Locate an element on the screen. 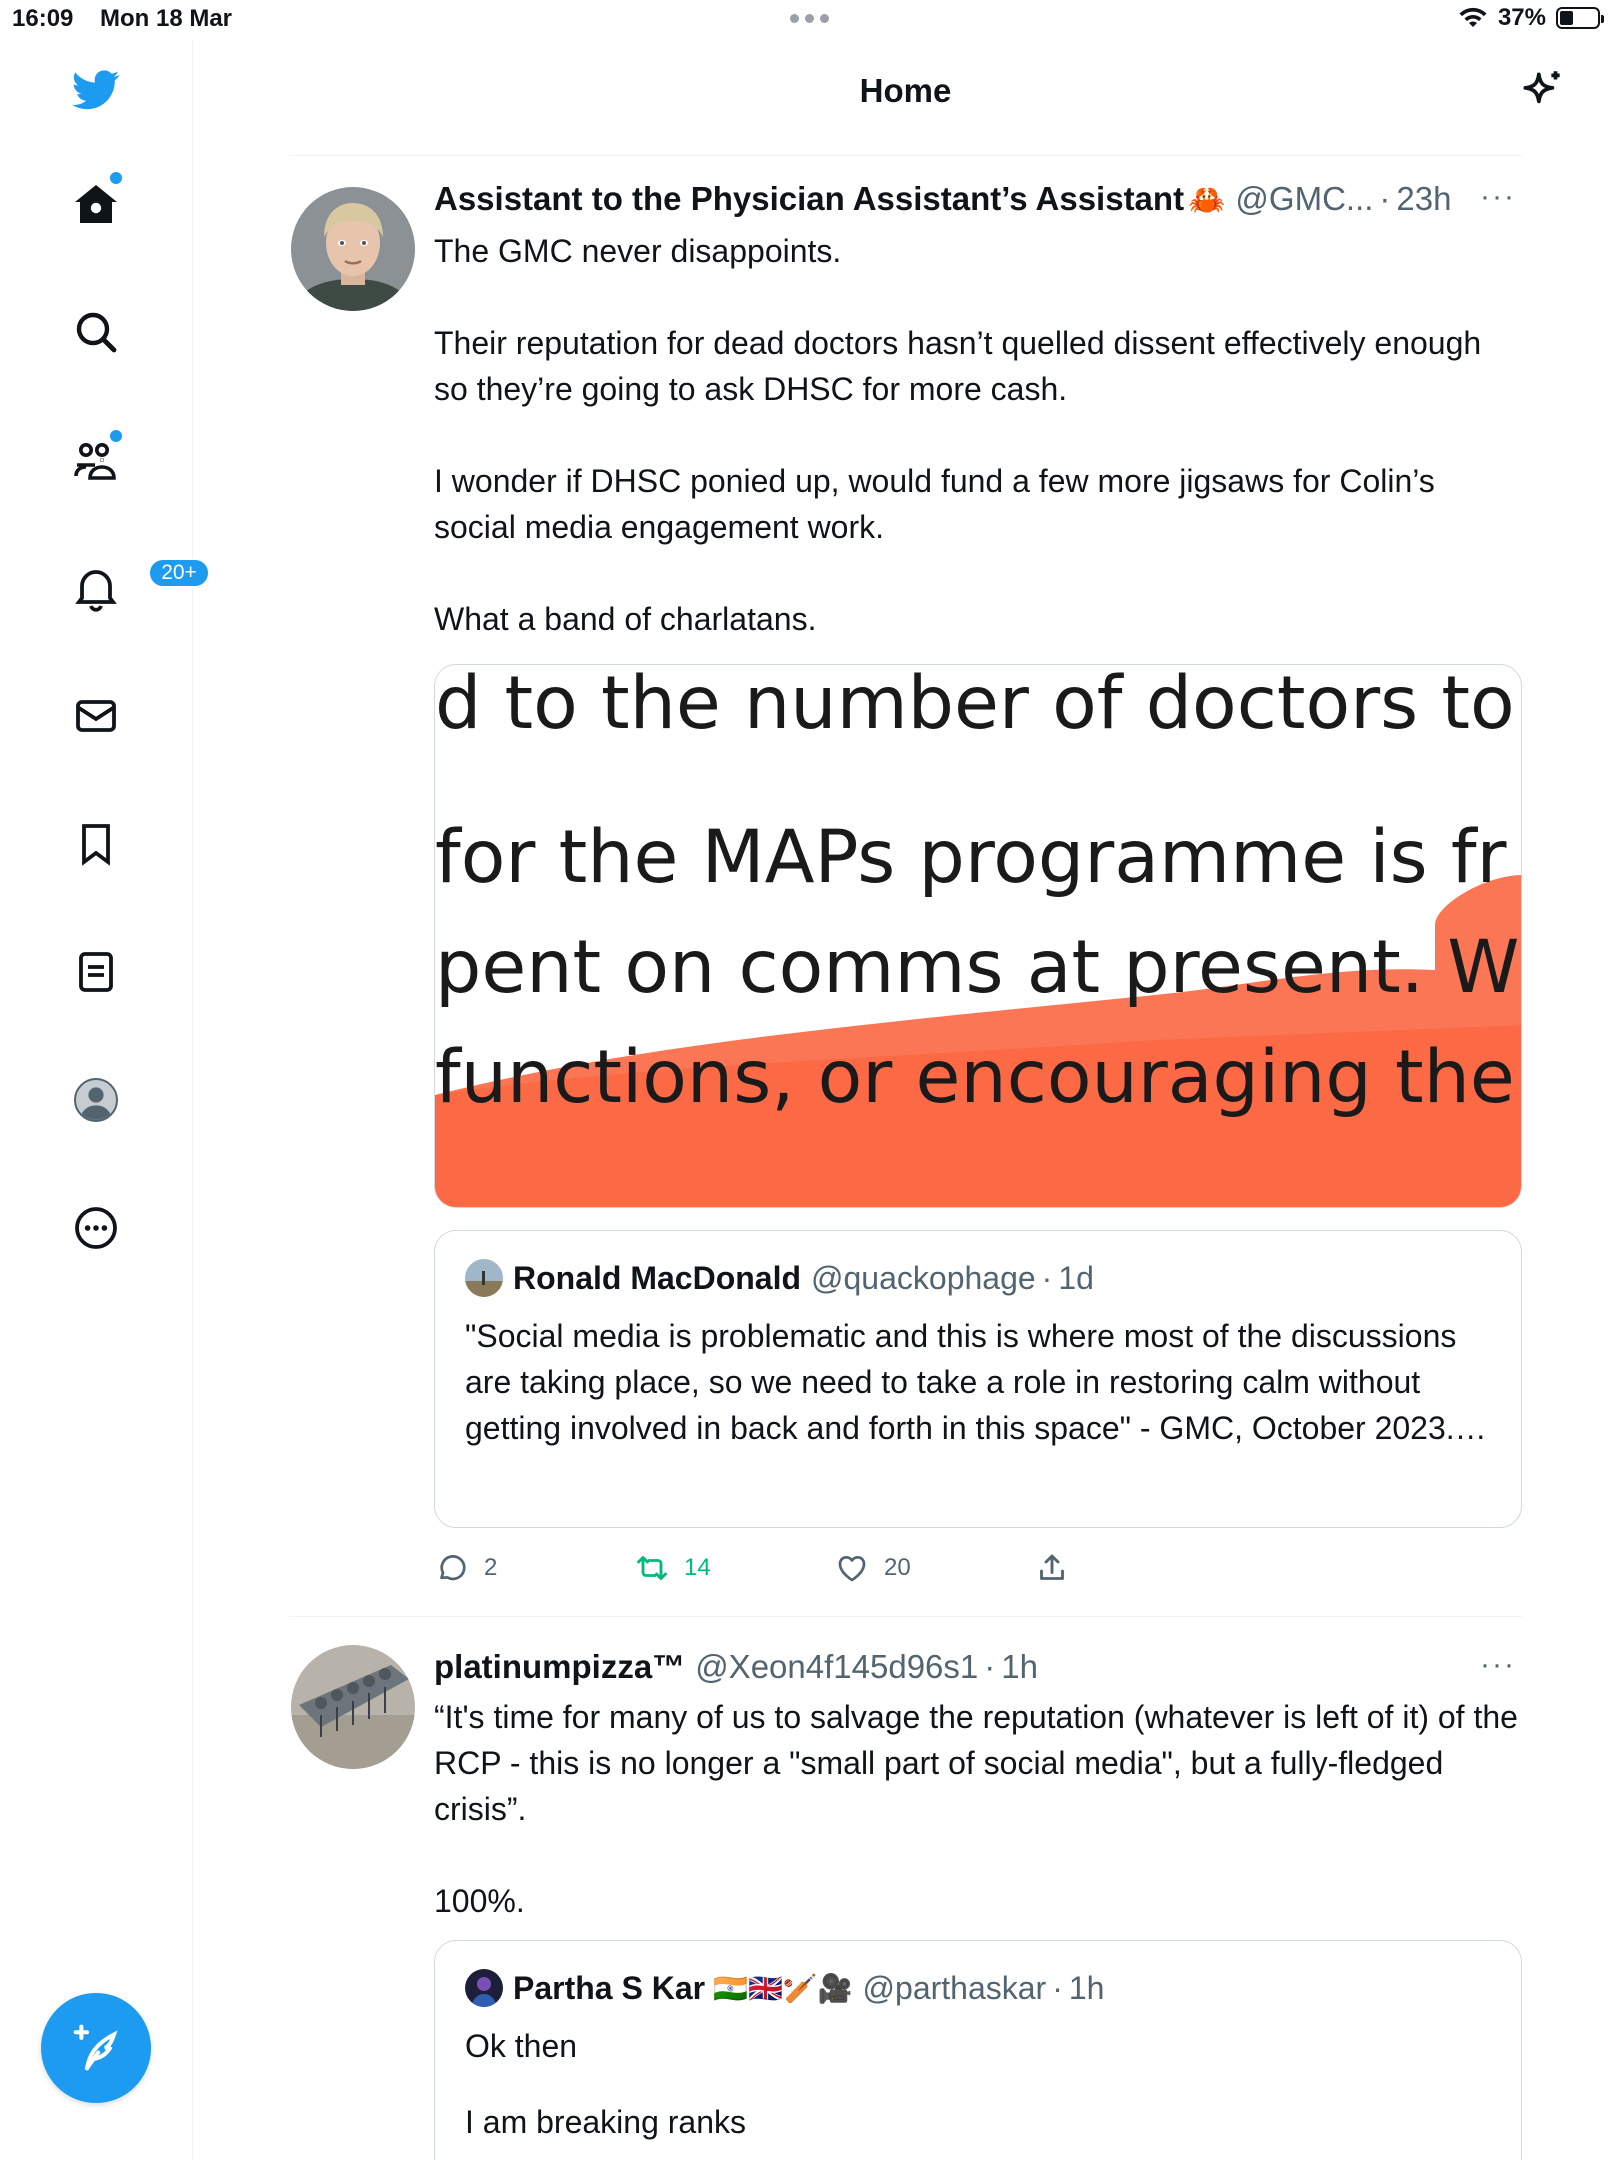 The width and height of the screenshot is (1620, 2160). page-title: Home is located at coordinates (905, 90).